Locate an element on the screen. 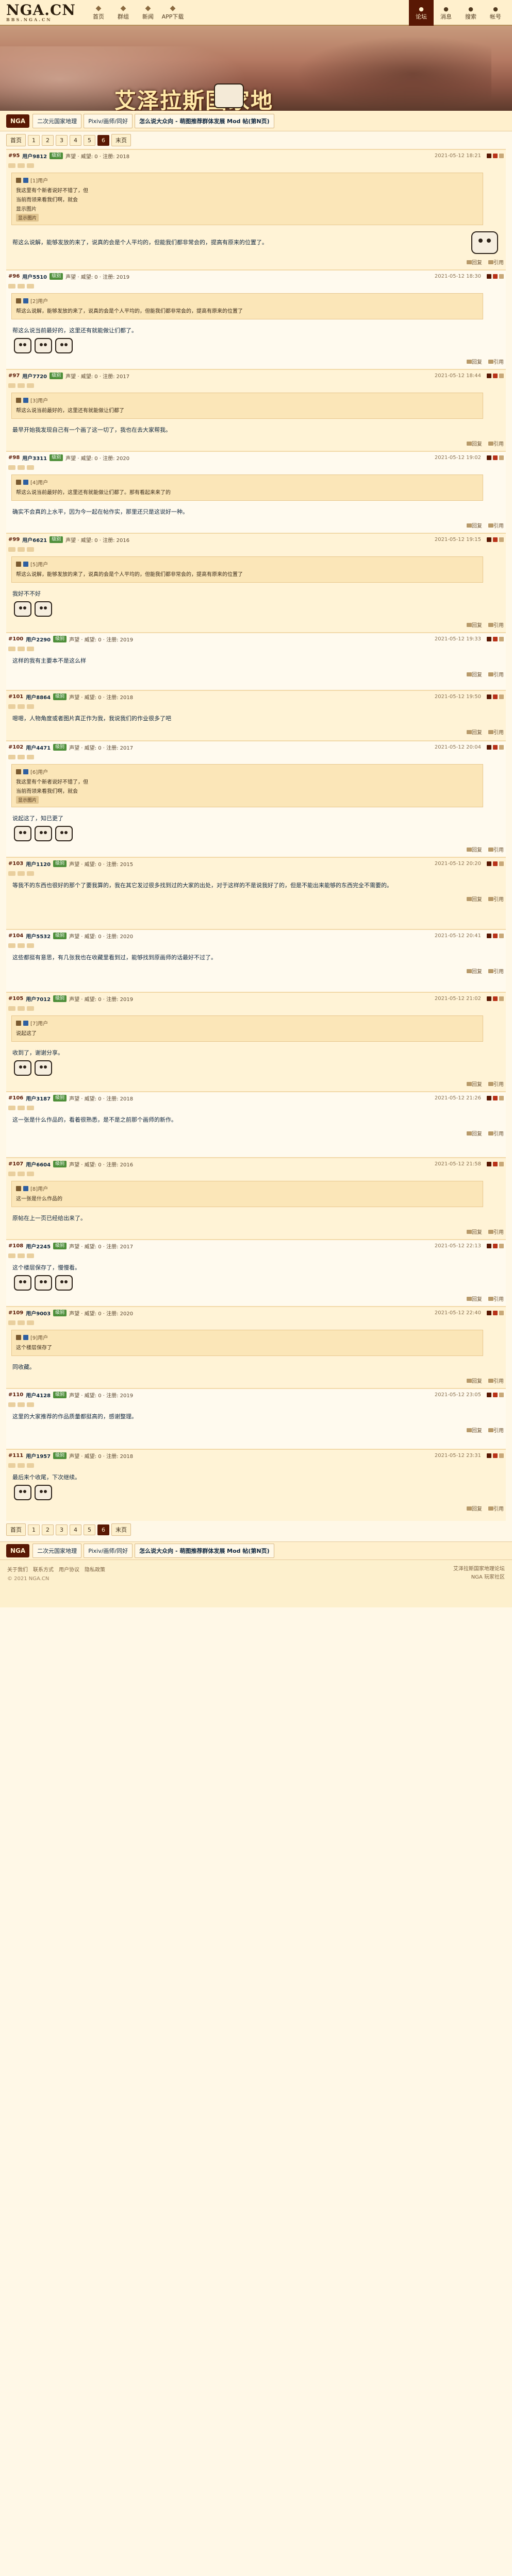 The height and width of the screenshot is (2576, 512). top-nav-item: ◆ 群组 is located at coordinates (123, 12).